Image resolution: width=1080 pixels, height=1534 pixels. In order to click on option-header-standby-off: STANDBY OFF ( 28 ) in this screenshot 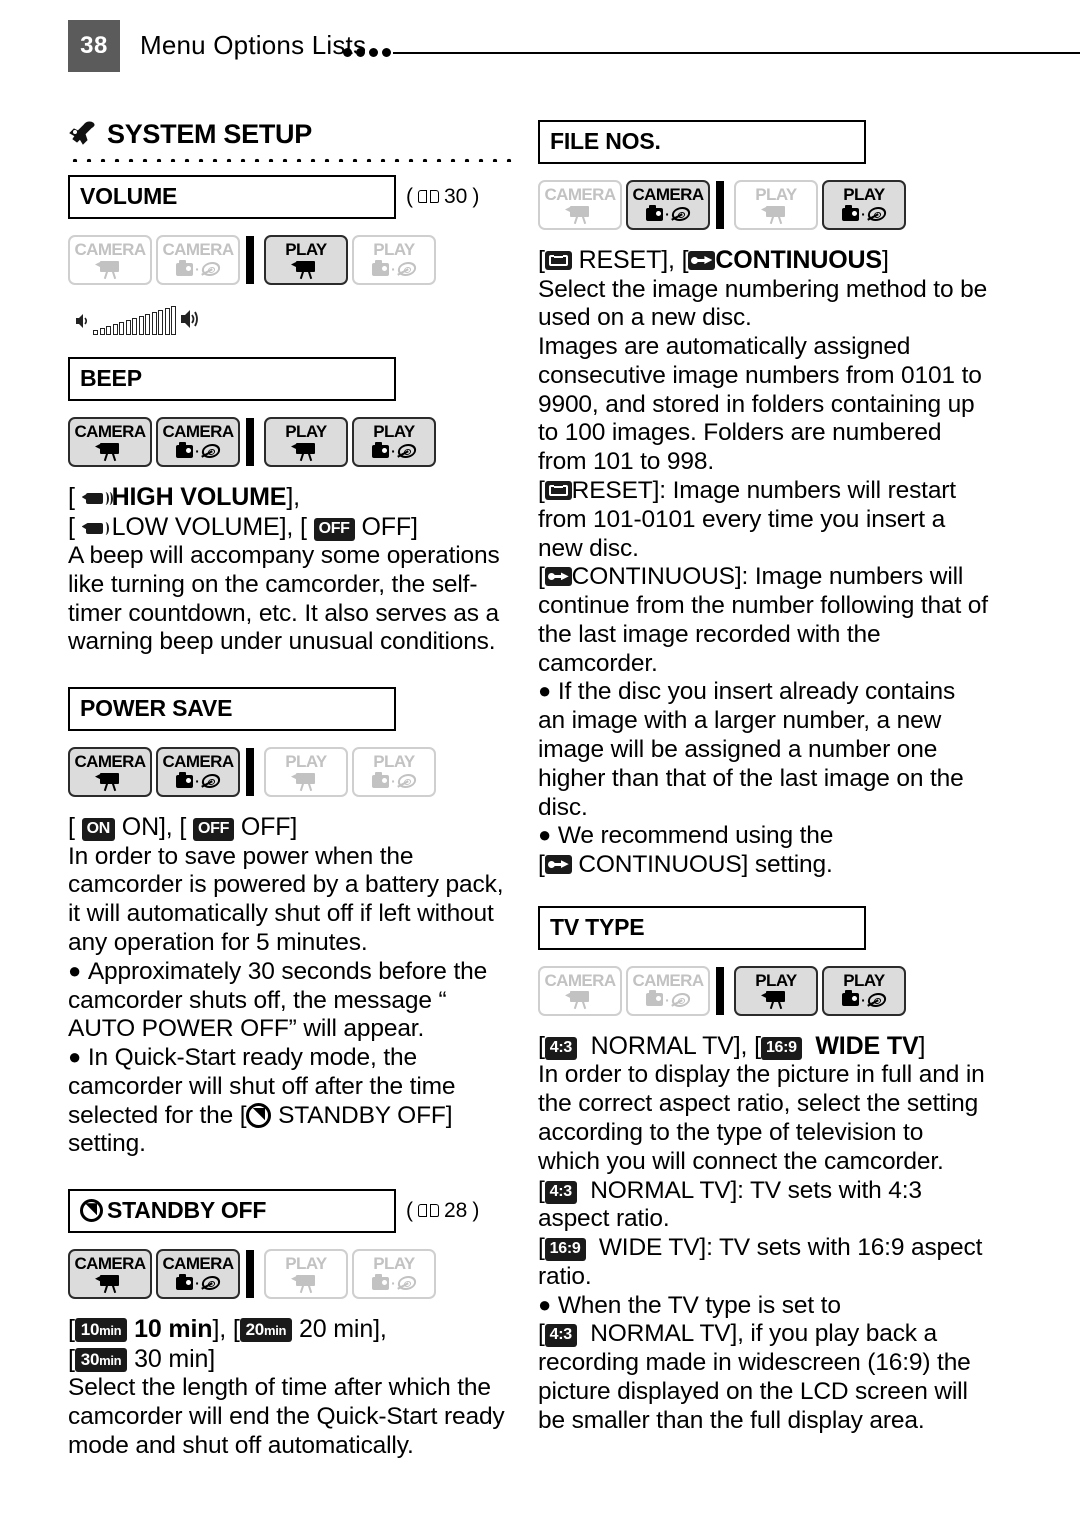, I will do `click(293, 1211)`.